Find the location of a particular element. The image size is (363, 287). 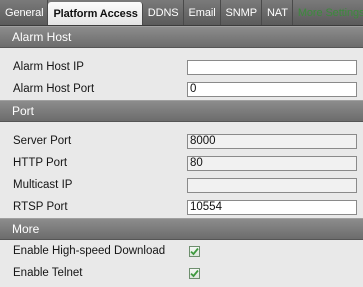

alarm-host-ip-row: Alarm Host IP is located at coordinates (181, 67).